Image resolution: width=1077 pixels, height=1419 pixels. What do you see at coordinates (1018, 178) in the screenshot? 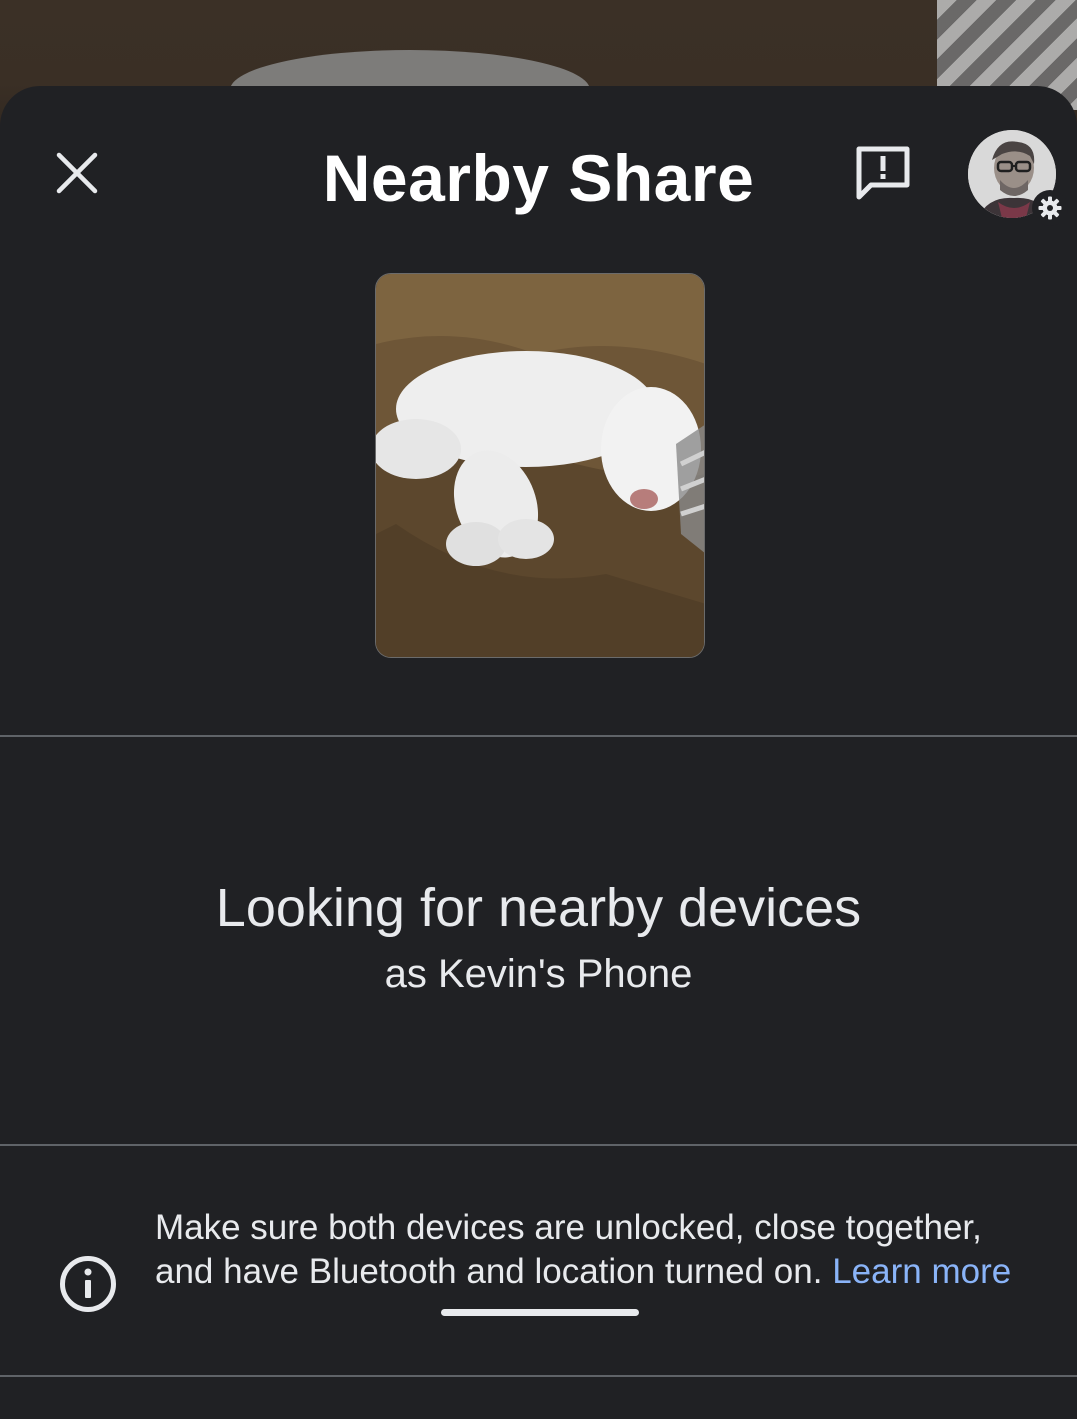
I see `account-settings-button` at bounding box center [1018, 178].